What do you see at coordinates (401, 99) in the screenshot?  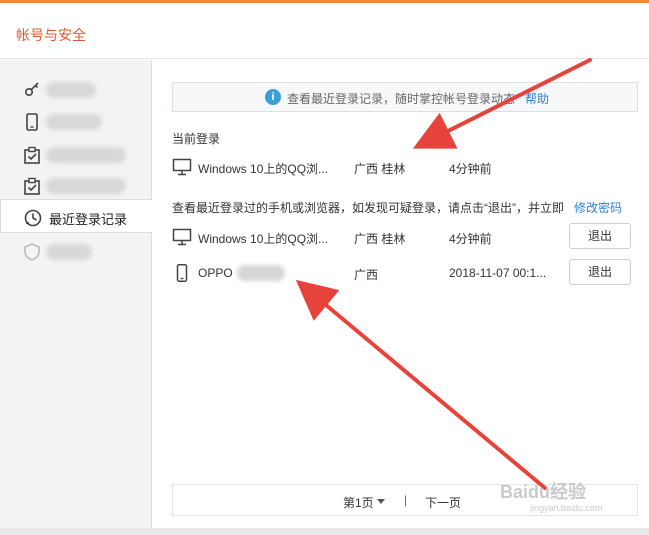 I see `banner-text: 查看最近登录记录，随时掌控帐号登录动态` at bounding box center [401, 99].